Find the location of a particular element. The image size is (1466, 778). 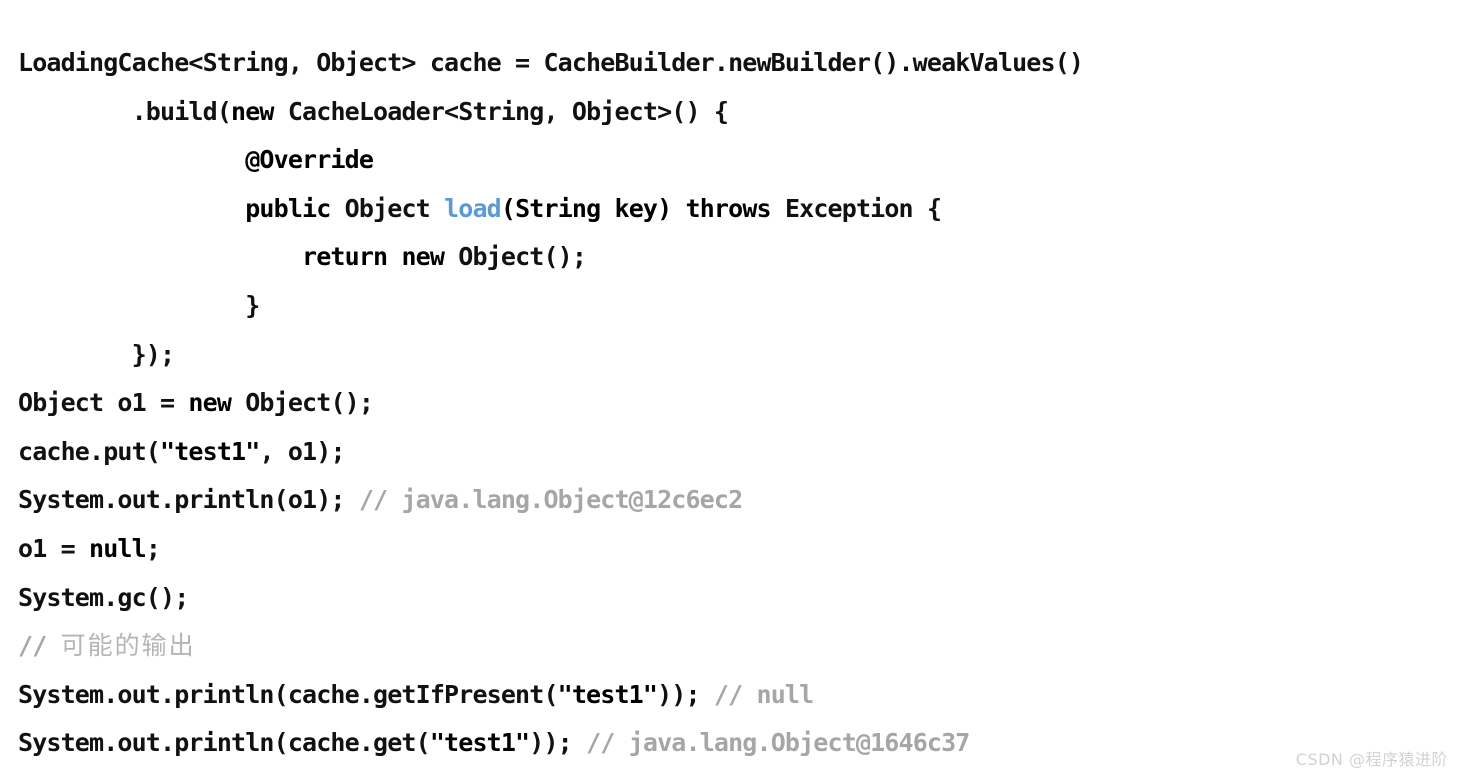

code-token-plain: CacheLoader<String, Object>() { is located at coordinates (501, 111).